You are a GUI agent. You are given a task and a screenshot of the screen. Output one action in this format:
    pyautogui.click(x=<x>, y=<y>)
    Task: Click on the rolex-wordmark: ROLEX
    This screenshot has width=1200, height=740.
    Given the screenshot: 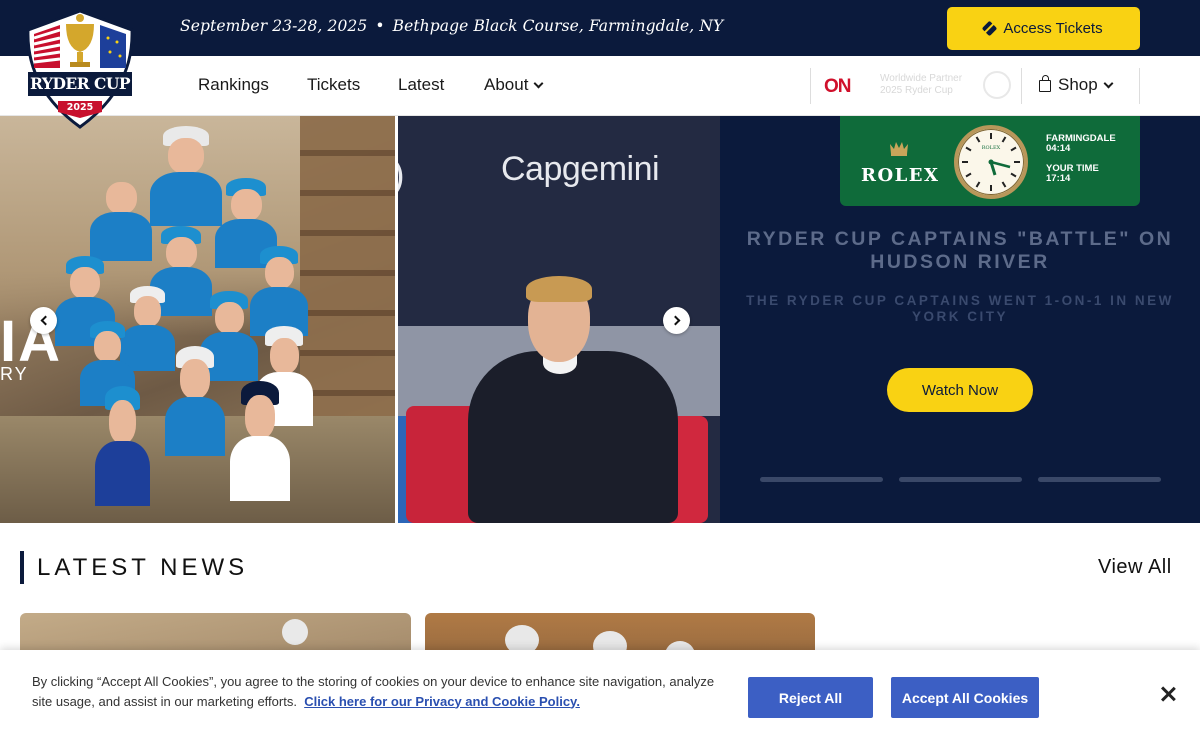 What is the action you would take?
    pyautogui.click(x=900, y=175)
    